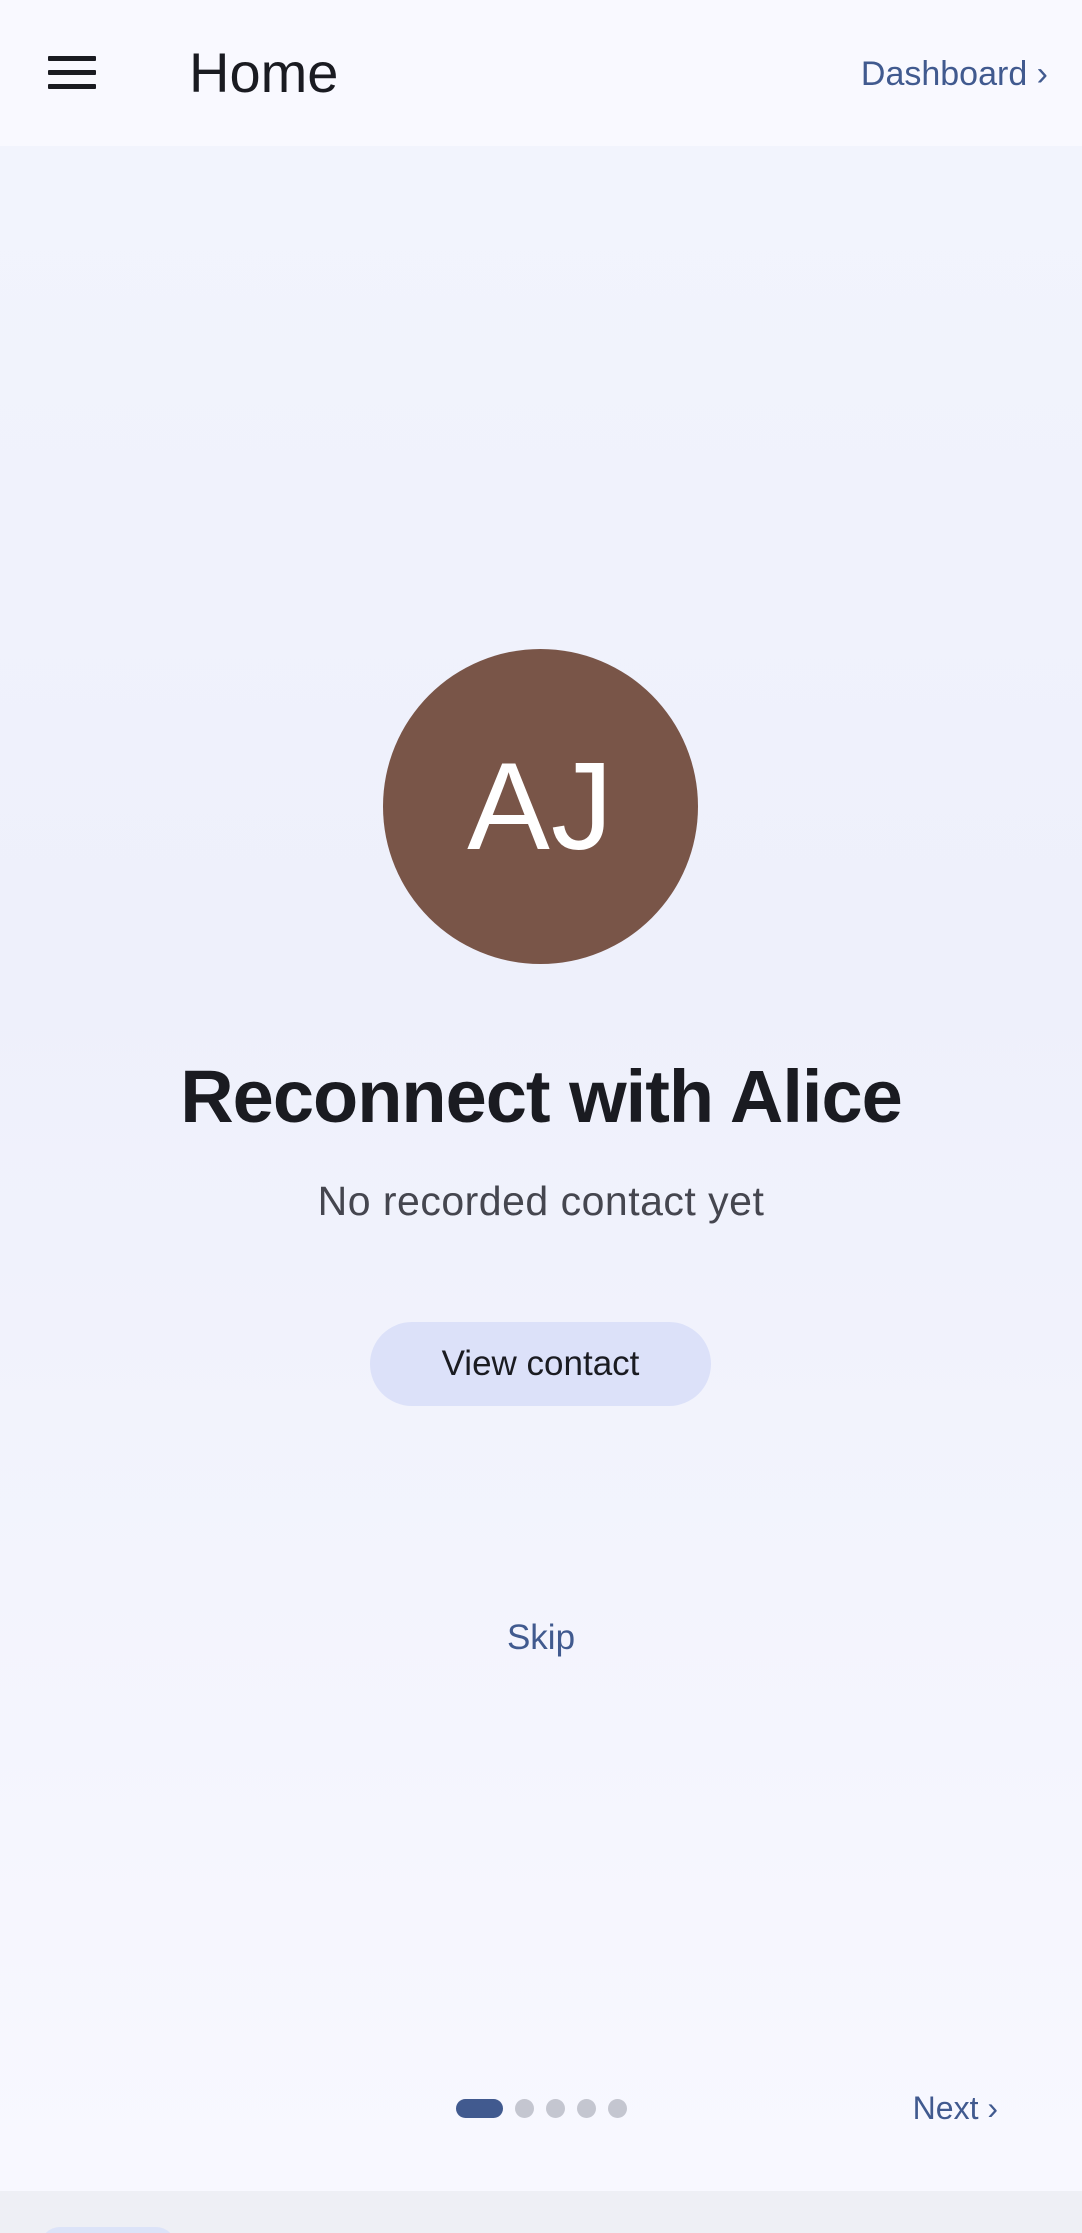 The width and height of the screenshot is (1082, 2233). Describe the element at coordinates (540, 1364) in the screenshot. I see `view-contact-button: View contact` at that location.